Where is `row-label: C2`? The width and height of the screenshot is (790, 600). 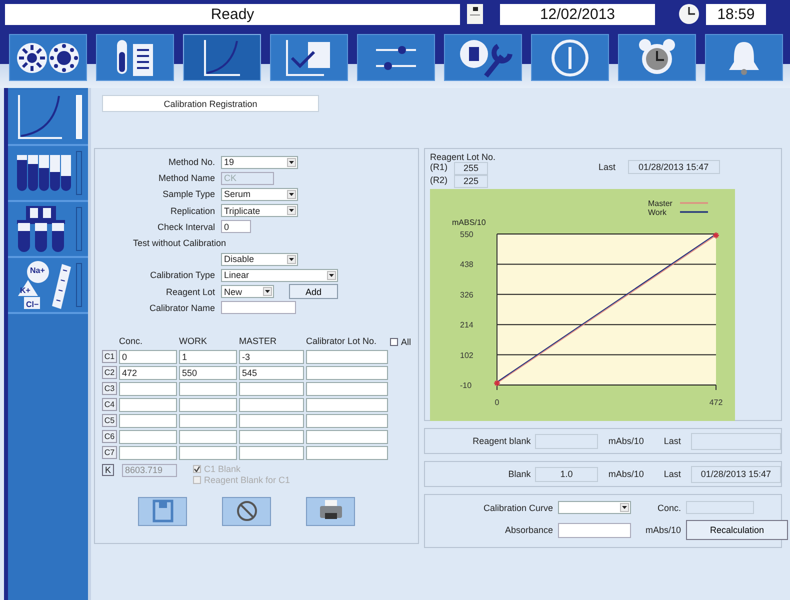
row-label: C2 is located at coordinates (109, 372).